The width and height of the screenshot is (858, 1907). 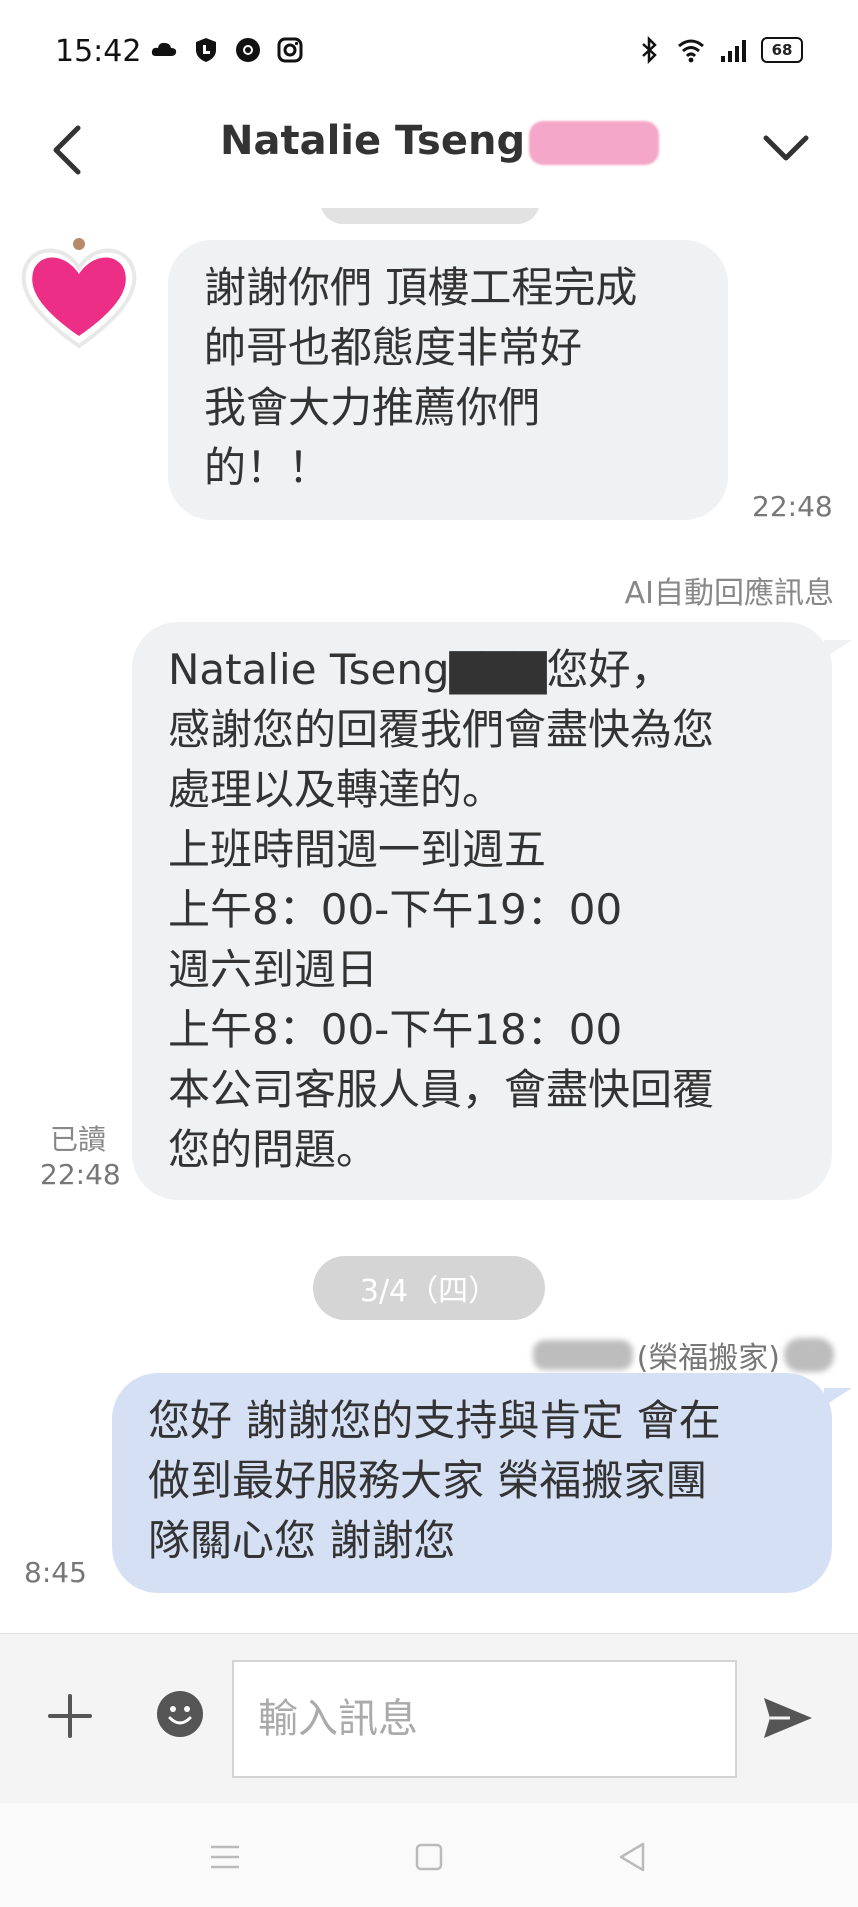 I want to click on status-bar: 15:42 68, so click(x=429, y=50).